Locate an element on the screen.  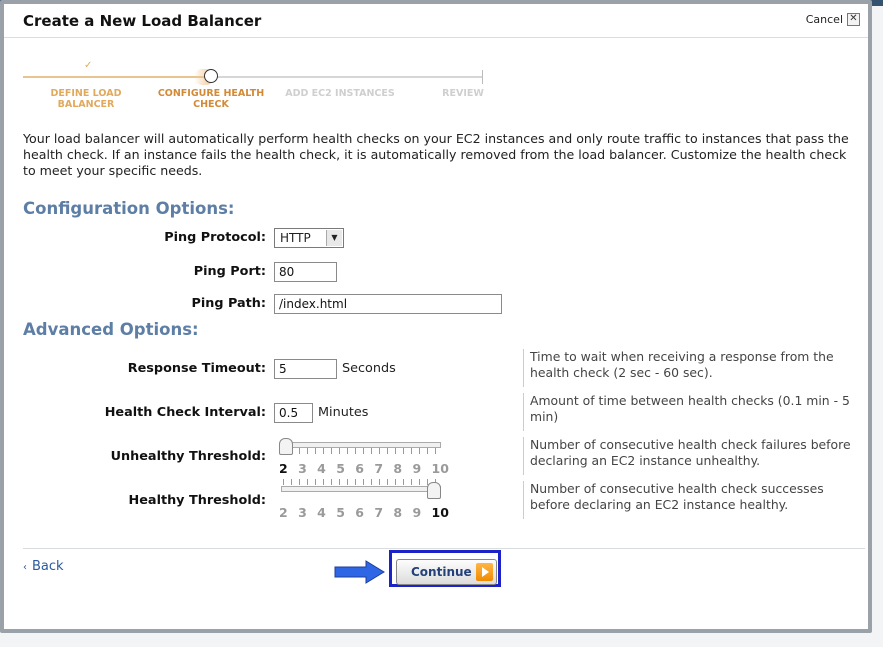
dialog-title: Create a New Load Balancer is located at coordinates (142, 21).